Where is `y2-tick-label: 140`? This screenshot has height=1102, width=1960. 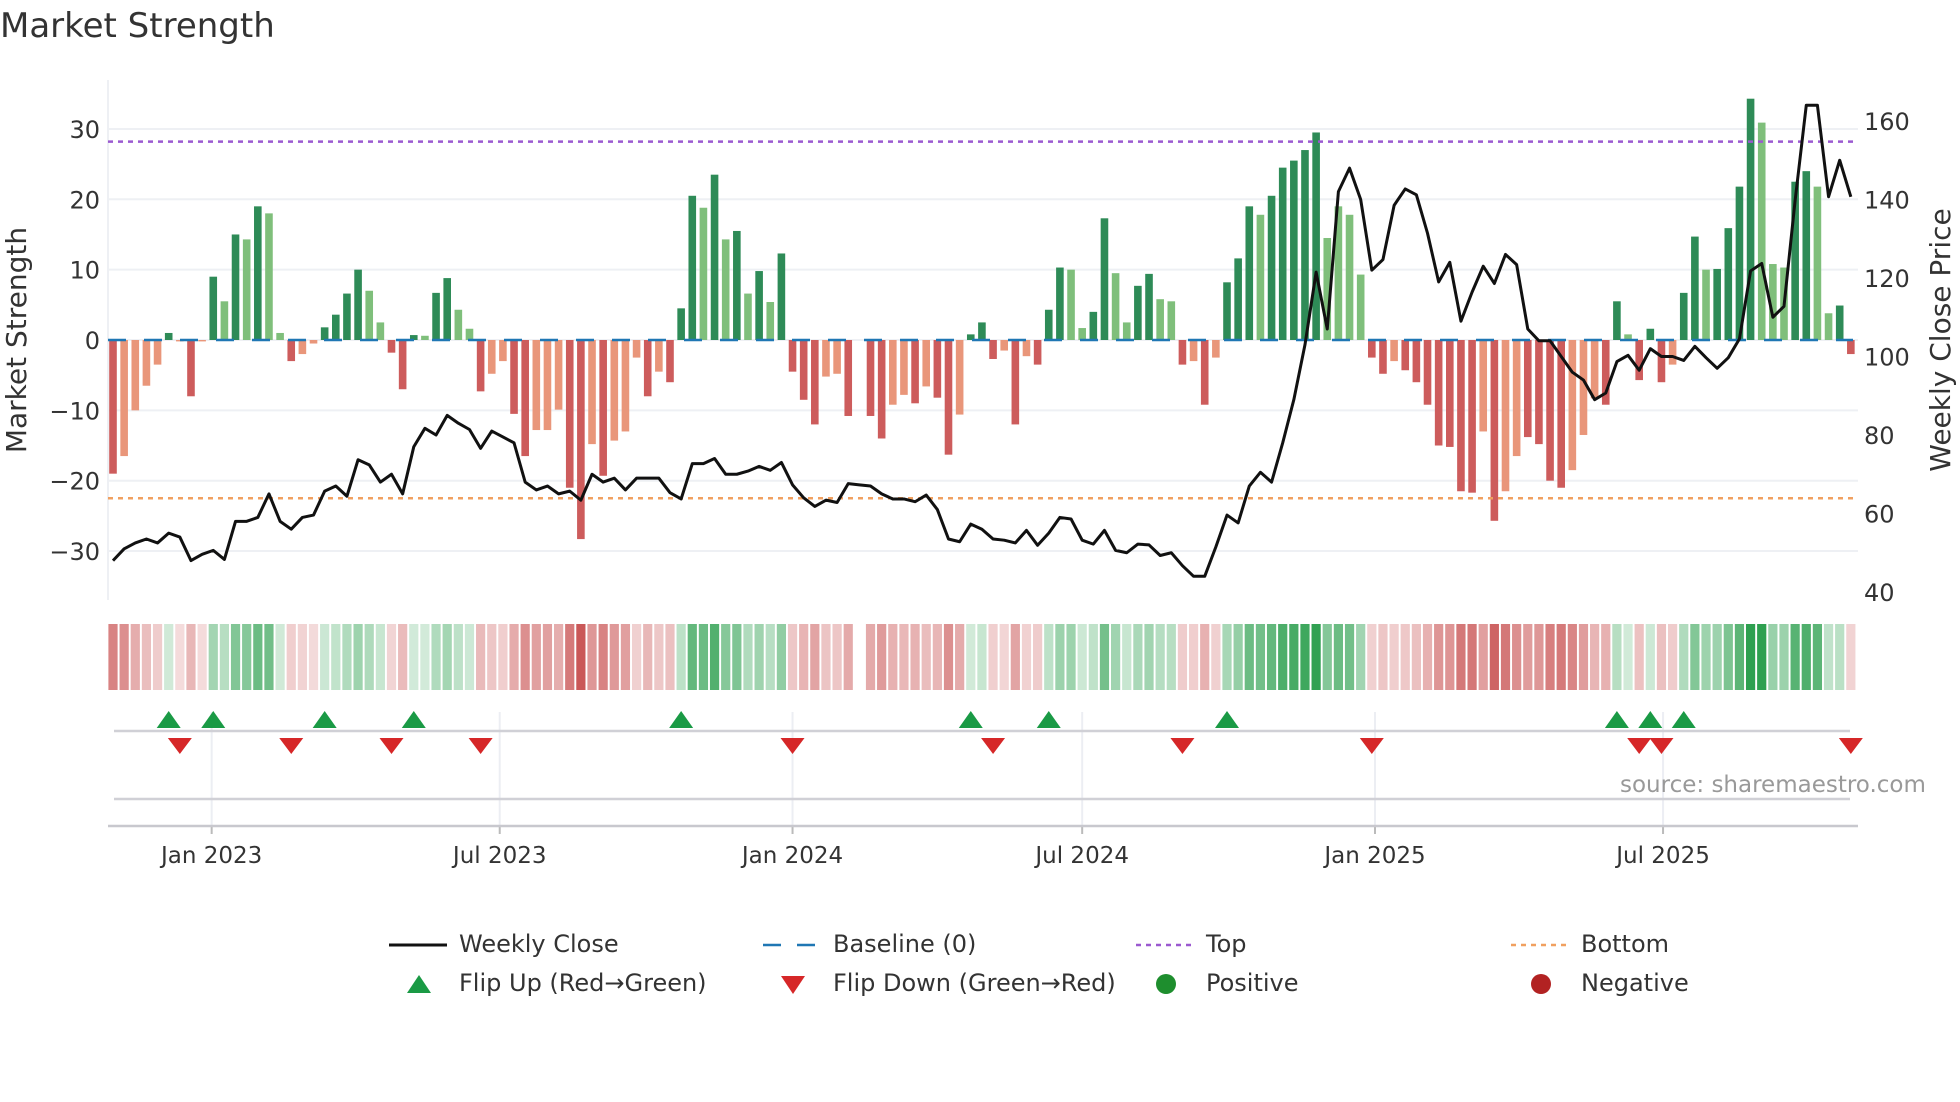
y2-tick-label: 140 is located at coordinates (1887, 201).